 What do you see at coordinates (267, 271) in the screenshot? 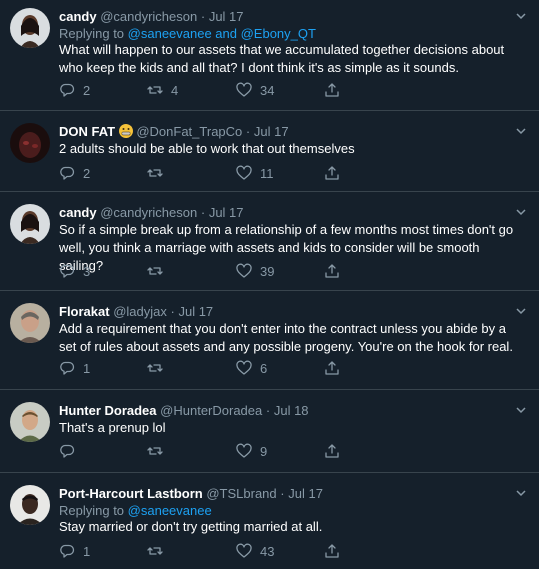
I see `like-count: 39` at bounding box center [267, 271].